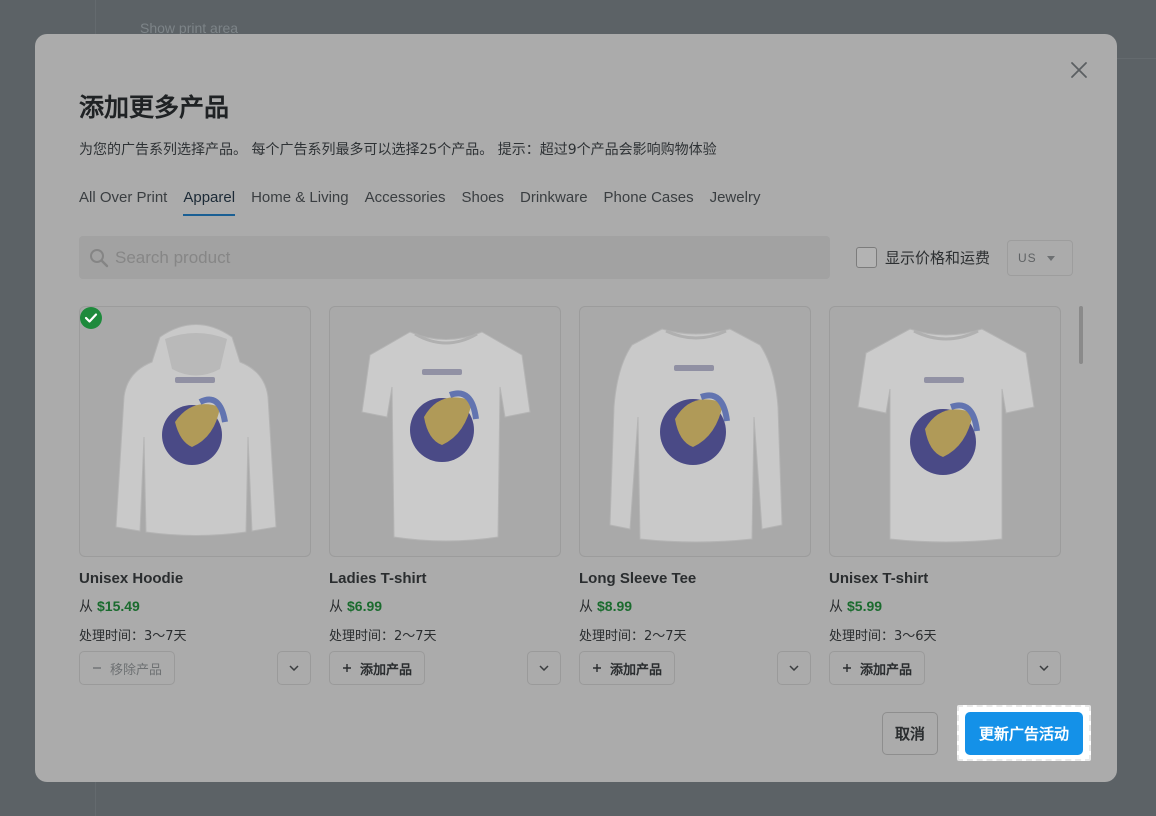  What do you see at coordinates (649, 201) in the screenshot?
I see `tab-phone-cases: Phone Cases` at bounding box center [649, 201].